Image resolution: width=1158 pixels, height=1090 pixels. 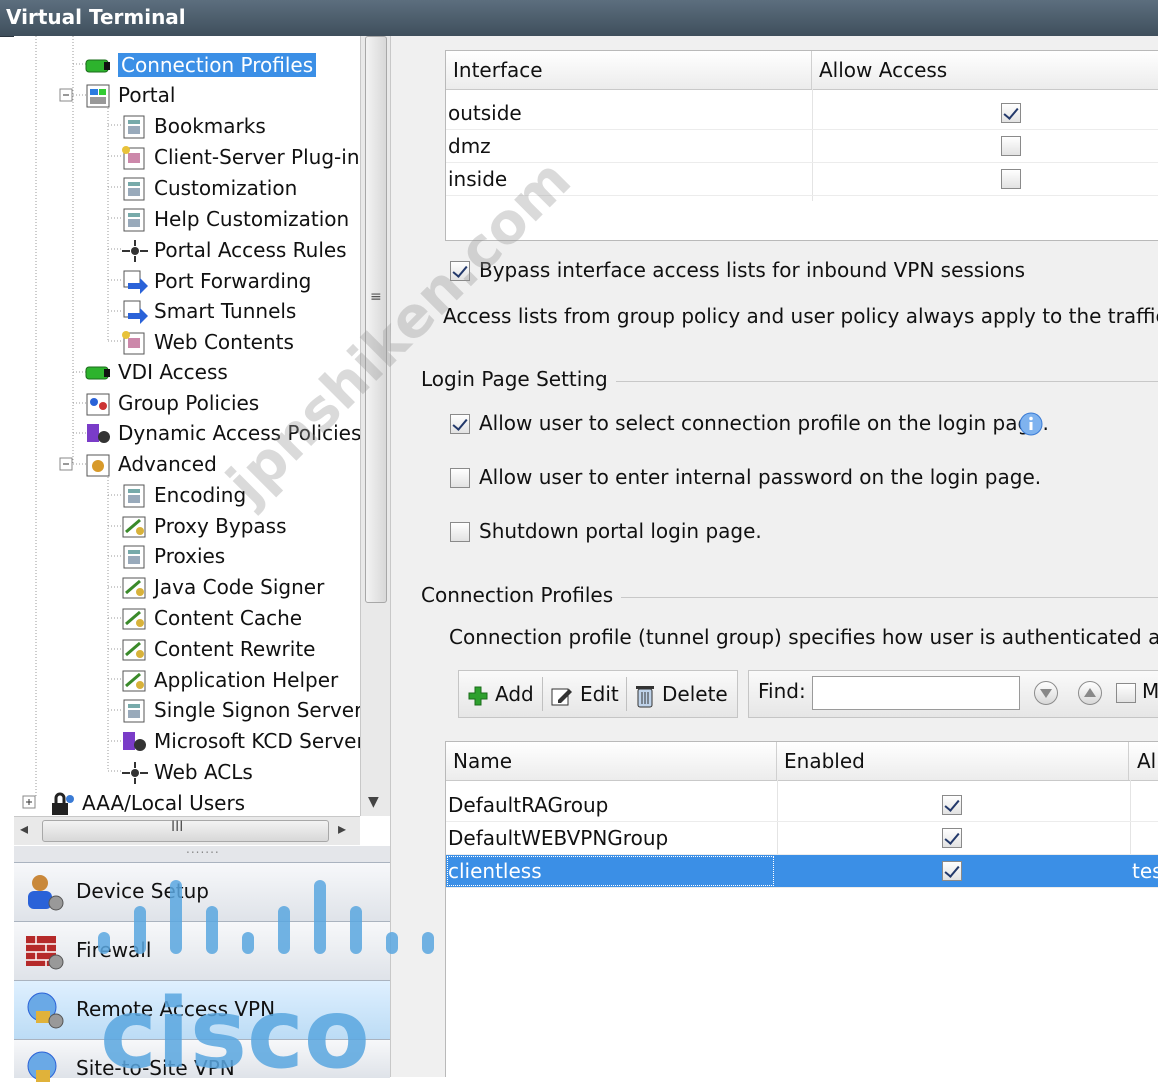 What do you see at coordinates (233, 249) in the screenshot?
I see `tree-item-portal-access-rules: Portal Access Rules` at bounding box center [233, 249].